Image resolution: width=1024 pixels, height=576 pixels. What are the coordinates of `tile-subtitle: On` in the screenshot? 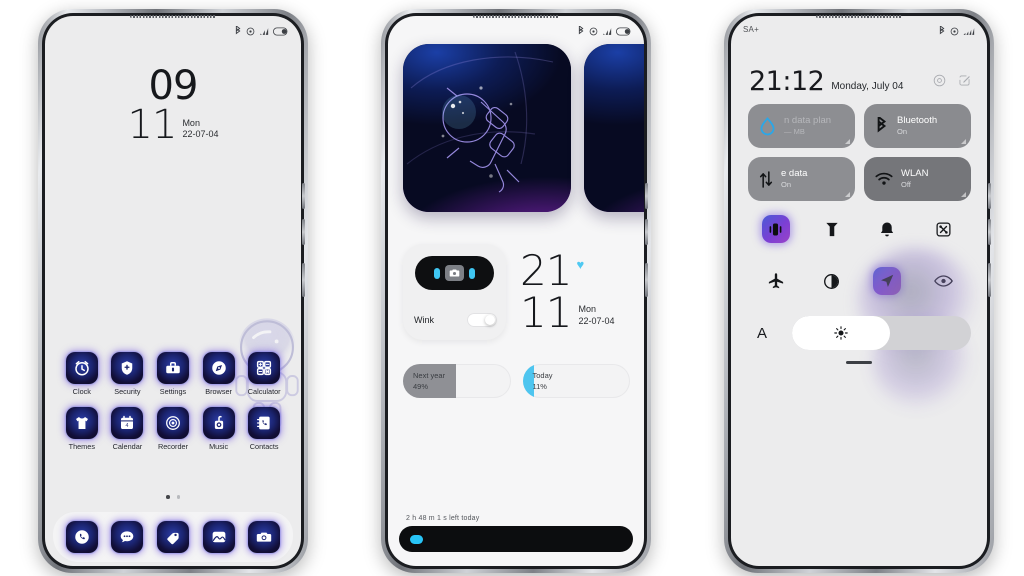 It's located at (786, 185).